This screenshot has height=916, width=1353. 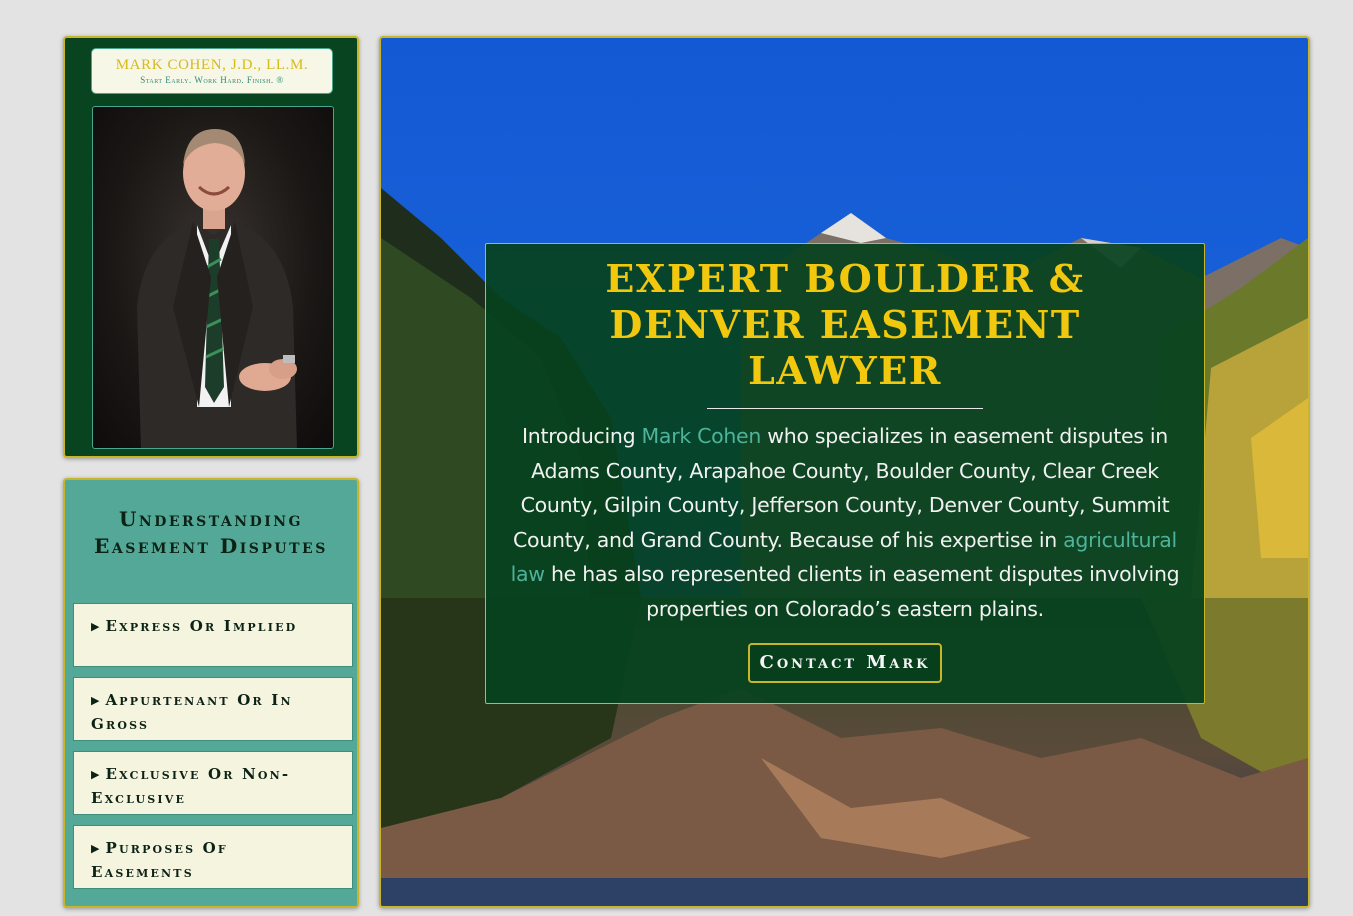 I want to click on hero-title: EXPERT BOULDER & DENVER EASEMENT LAWYER, so click(x=845, y=324).